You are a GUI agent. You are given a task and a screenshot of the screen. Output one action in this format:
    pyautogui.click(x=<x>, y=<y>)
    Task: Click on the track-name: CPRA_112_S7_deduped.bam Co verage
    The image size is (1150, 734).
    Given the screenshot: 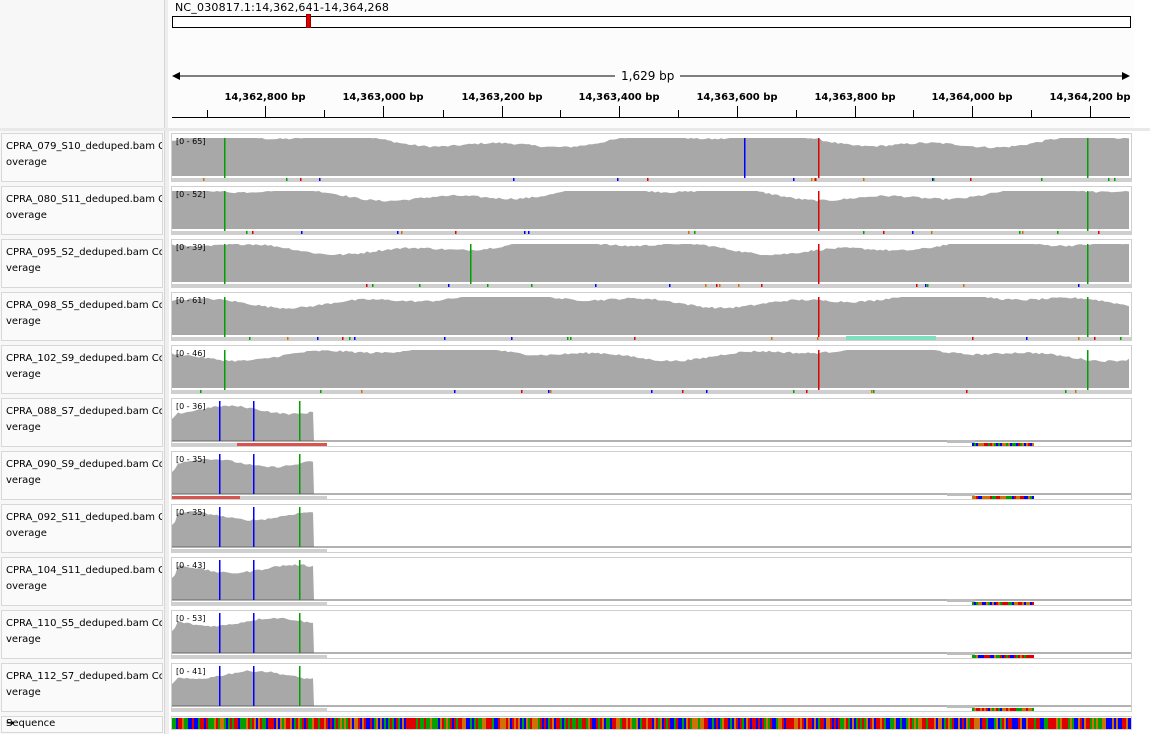 What is the action you would take?
    pyautogui.click(x=82, y=687)
    